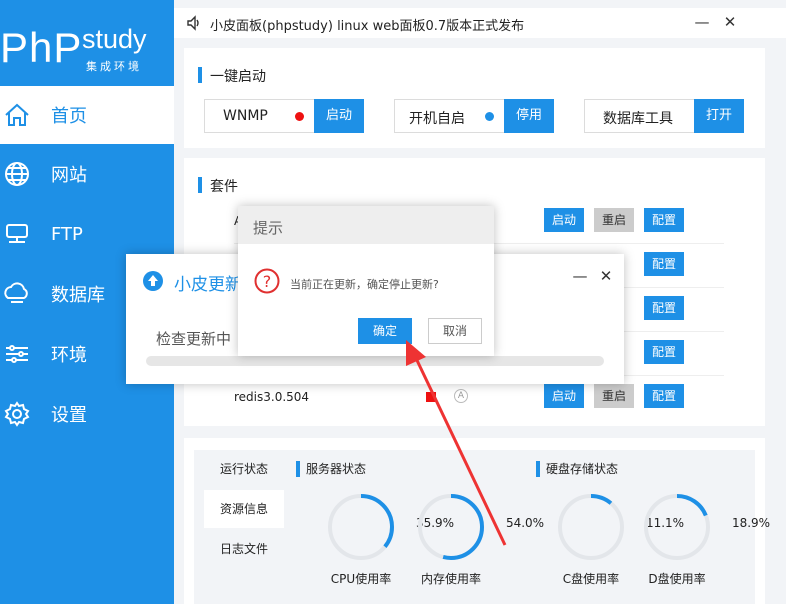  I want to click on sidebar-item-label: 网站, so click(69, 175).